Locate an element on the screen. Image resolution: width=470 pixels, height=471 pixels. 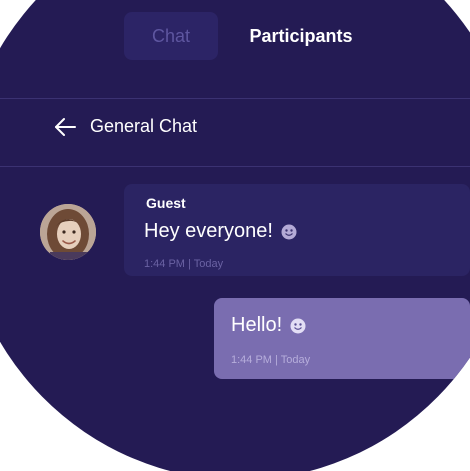
message-text-row: Hey everyone! is located at coordinates (220, 231).